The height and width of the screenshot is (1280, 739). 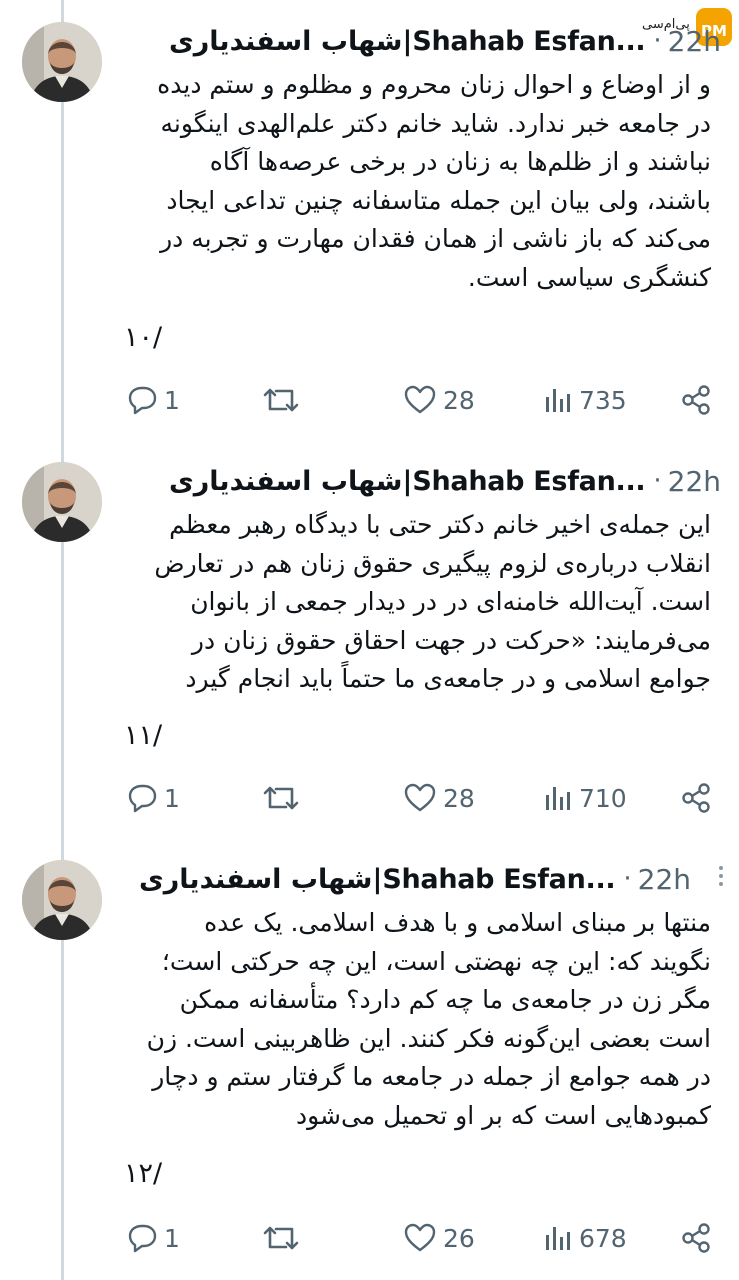 I want to click on thread-number: ۱۱/, so click(x=143, y=735).